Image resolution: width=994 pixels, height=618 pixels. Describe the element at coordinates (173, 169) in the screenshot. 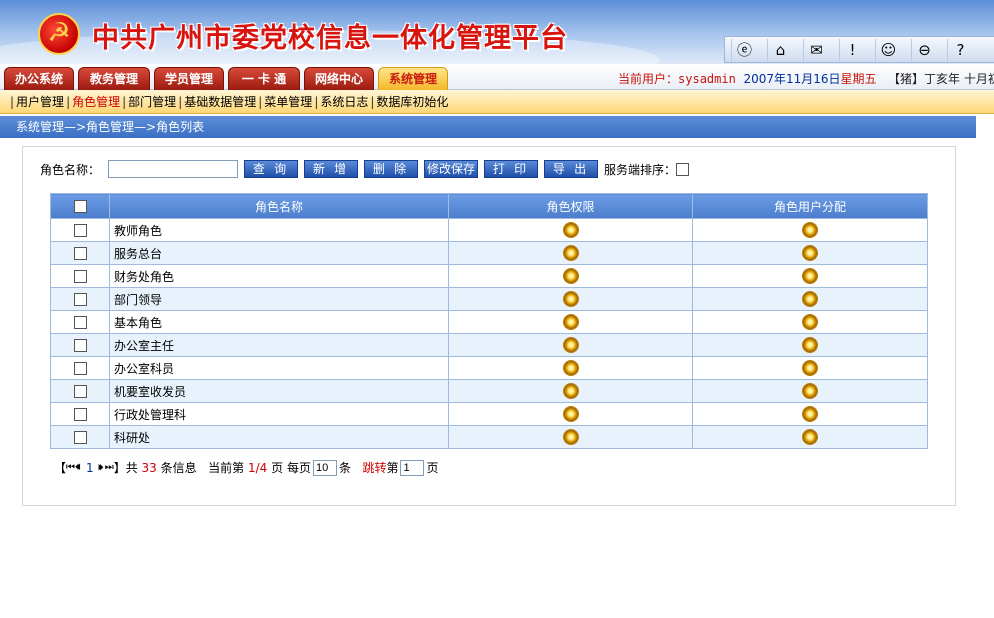

I see `role-name-input` at that location.